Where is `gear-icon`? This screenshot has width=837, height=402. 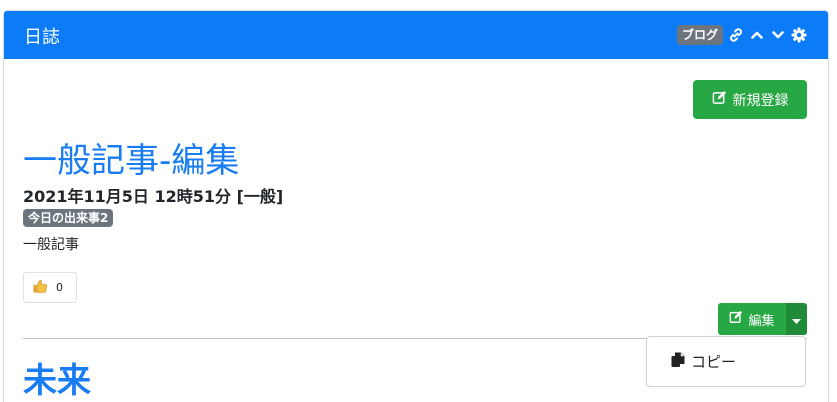 gear-icon is located at coordinates (799, 35).